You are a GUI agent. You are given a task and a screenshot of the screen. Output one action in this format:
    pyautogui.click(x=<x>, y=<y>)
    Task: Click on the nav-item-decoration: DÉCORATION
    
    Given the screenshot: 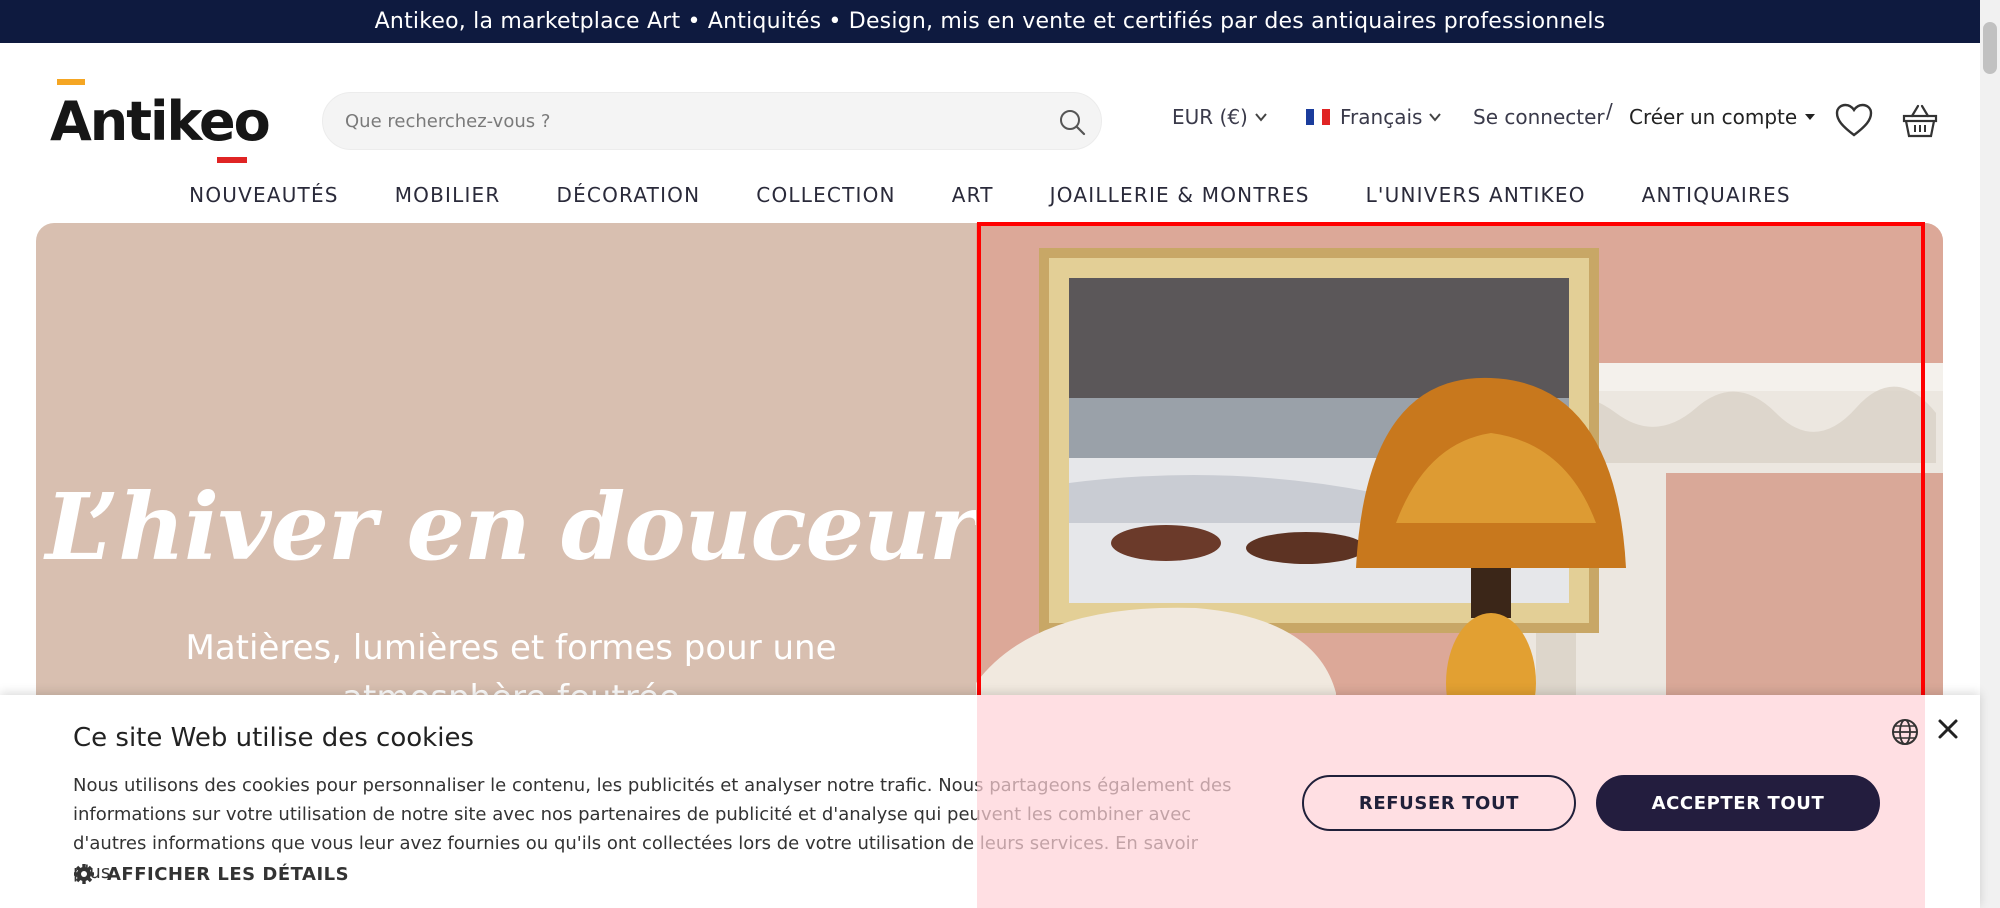 What is the action you would take?
    pyautogui.click(x=629, y=195)
    